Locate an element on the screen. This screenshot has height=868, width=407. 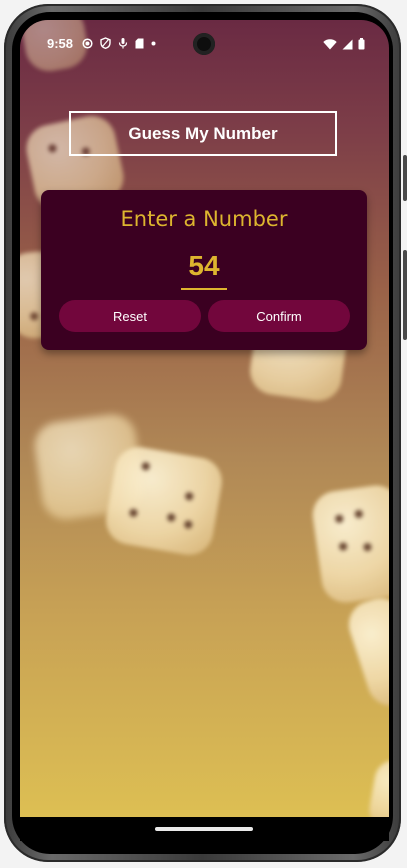
number-input is located at coordinates (204, 266).